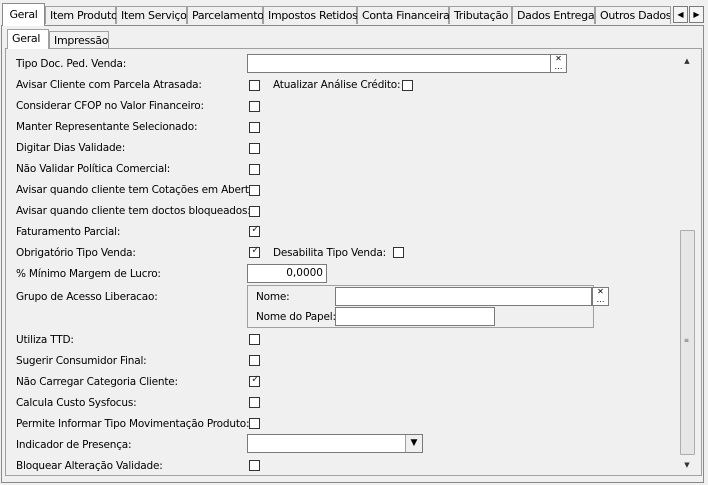 The image size is (708, 485). I want to click on scroll-up-icon: ▲, so click(687, 61).